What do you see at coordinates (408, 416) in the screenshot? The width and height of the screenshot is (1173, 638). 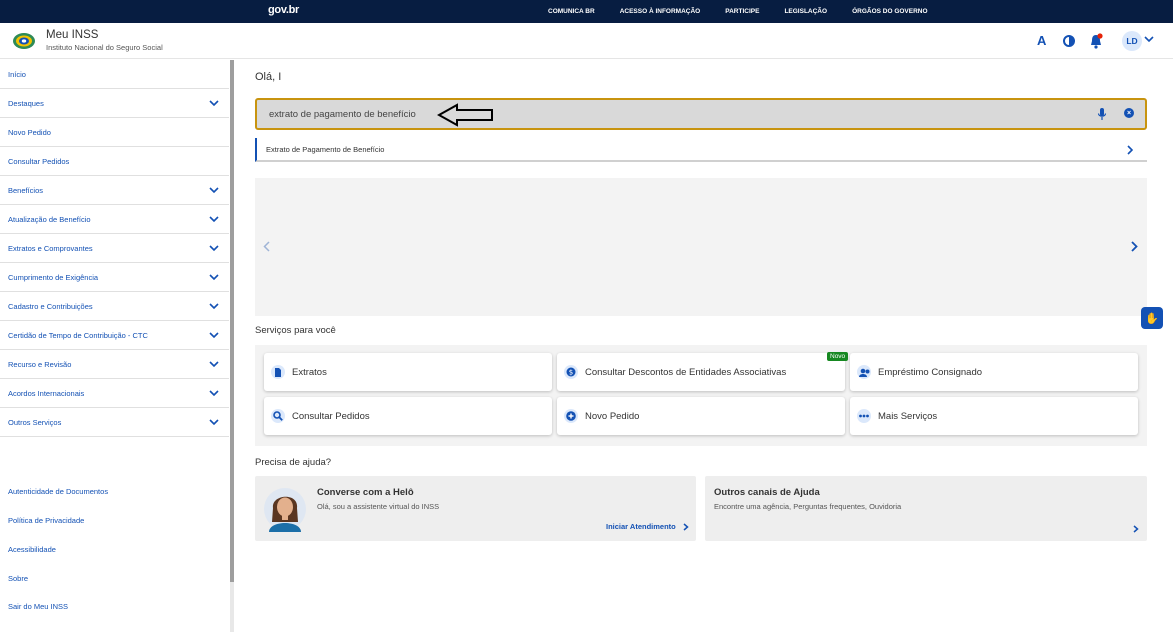 I see `service-consultar-pedidos: Consultar Pedidos` at bounding box center [408, 416].